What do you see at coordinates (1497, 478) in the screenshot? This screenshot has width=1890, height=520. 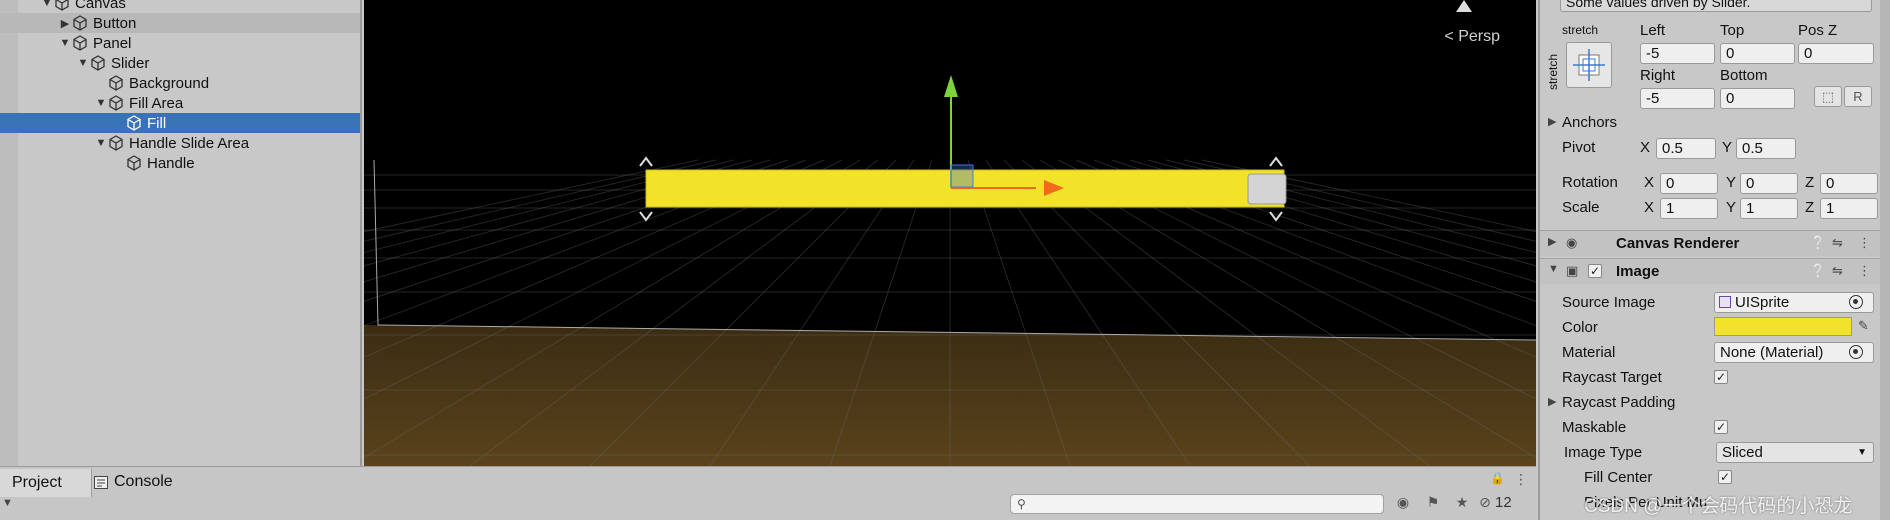 I see `lock-icon: 🔒` at bounding box center [1497, 478].